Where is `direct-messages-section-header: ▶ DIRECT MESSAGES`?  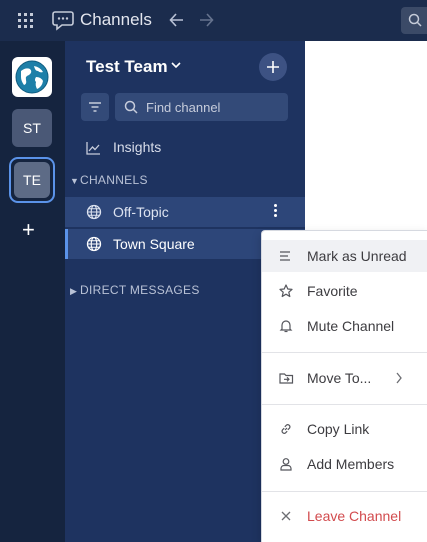 direct-messages-section-header: ▶ DIRECT MESSAGES is located at coordinates (135, 290).